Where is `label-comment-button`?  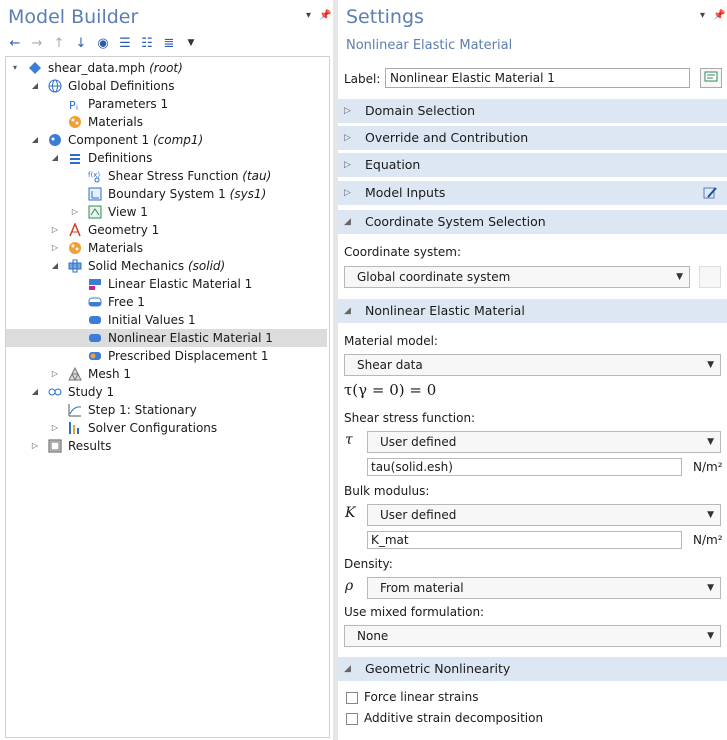
label-comment-button is located at coordinates (711, 78).